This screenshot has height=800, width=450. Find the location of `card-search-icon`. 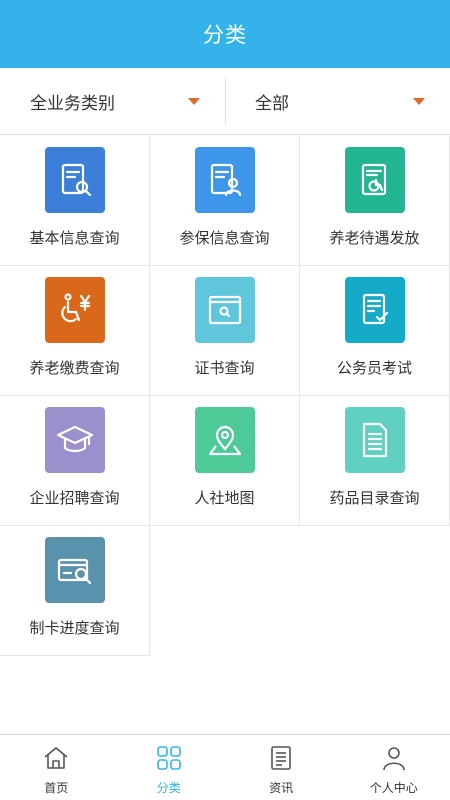

card-search-icon is located at coordinates (74, 571).